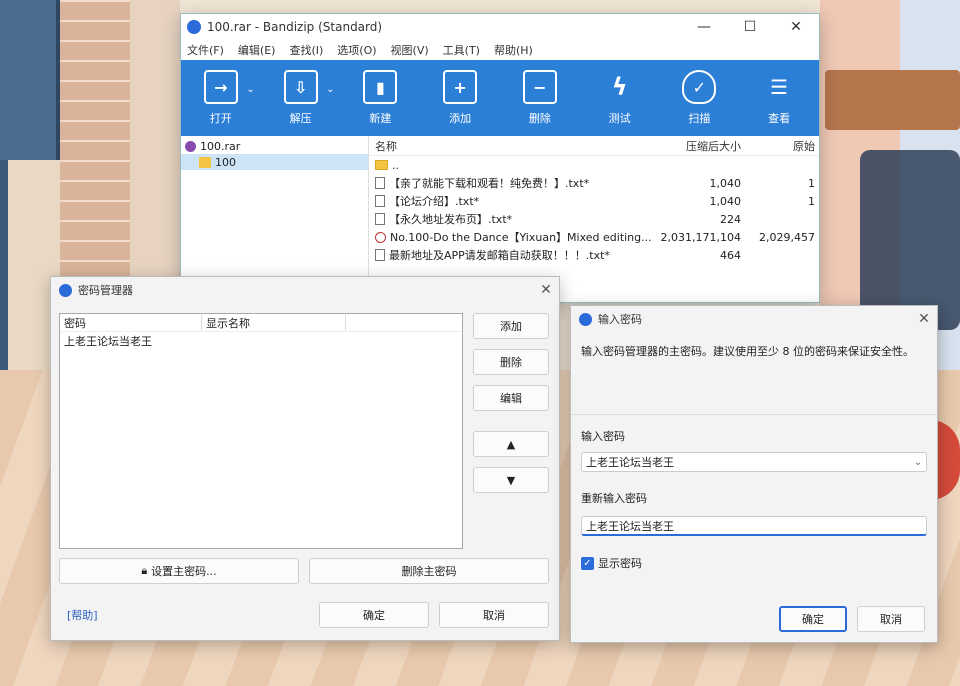 The image size is (960, 686). What do you see at coordinates (754, 414) in the screenshot?
I see `divider` at bounding box center [754, 414].